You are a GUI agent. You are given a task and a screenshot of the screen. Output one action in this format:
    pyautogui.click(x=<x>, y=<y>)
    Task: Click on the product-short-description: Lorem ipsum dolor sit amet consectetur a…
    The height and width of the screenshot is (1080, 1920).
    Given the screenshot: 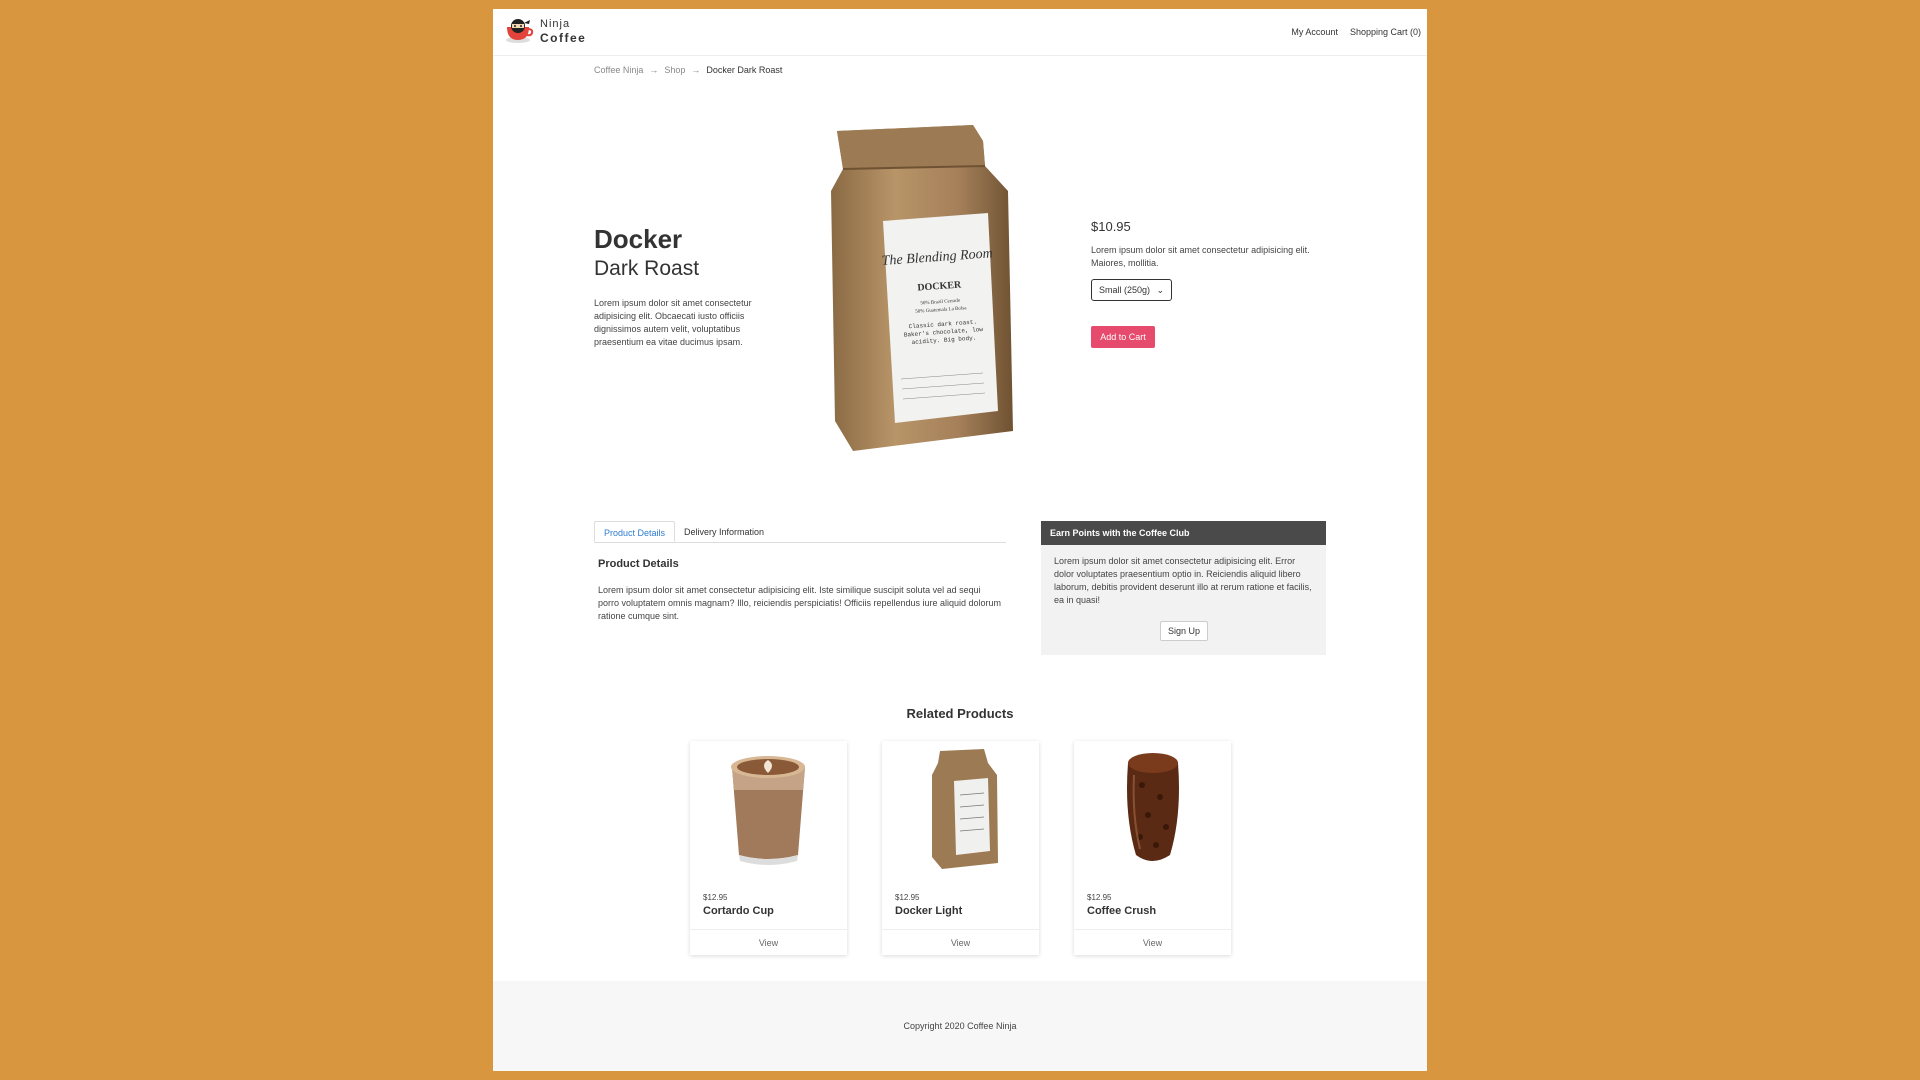 What is the action you would take?
    pyautogui.click(x=1200, y=256)
    